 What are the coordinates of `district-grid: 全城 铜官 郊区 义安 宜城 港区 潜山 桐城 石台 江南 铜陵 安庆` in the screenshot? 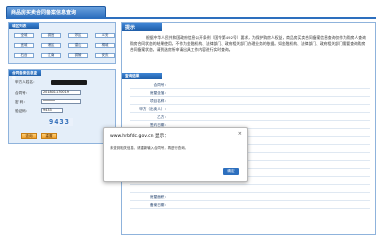 It's located at (62, 45).